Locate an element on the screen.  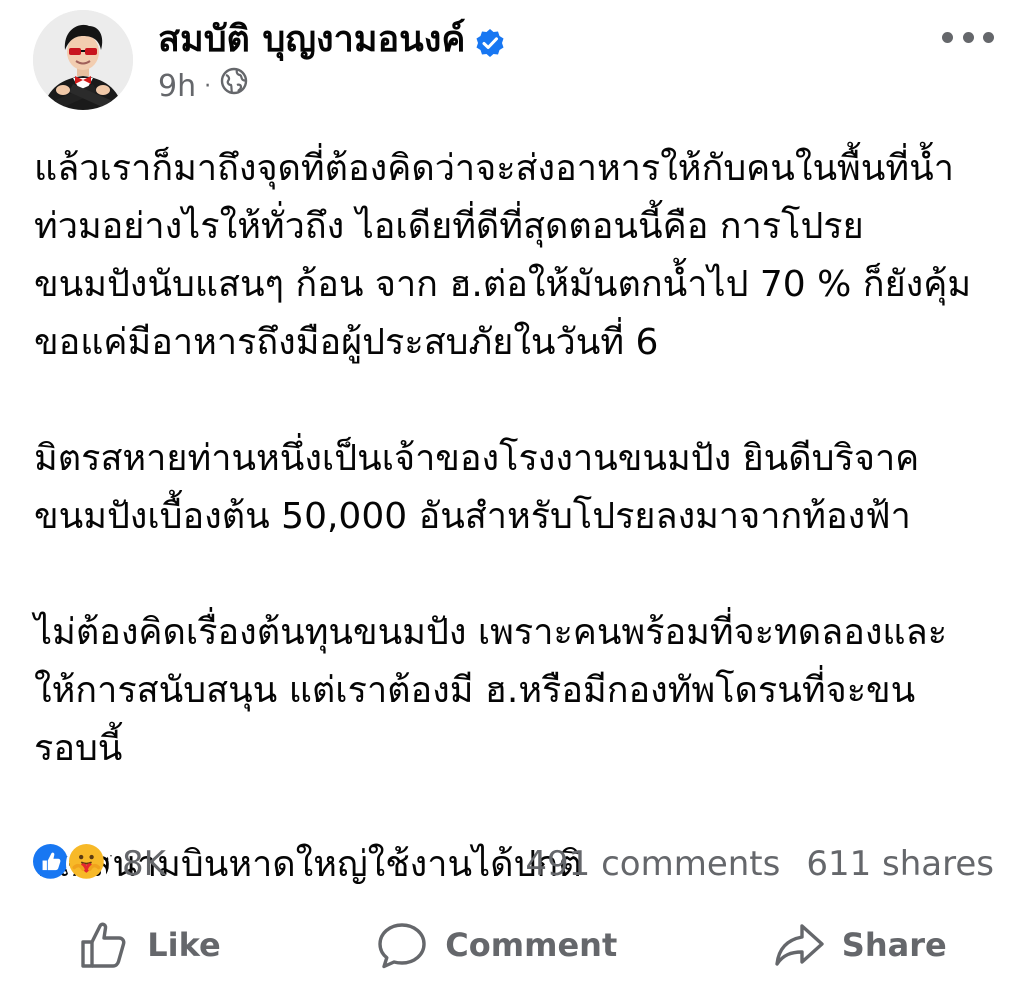
like-button-label: Like is located at coordinates (184, 945).